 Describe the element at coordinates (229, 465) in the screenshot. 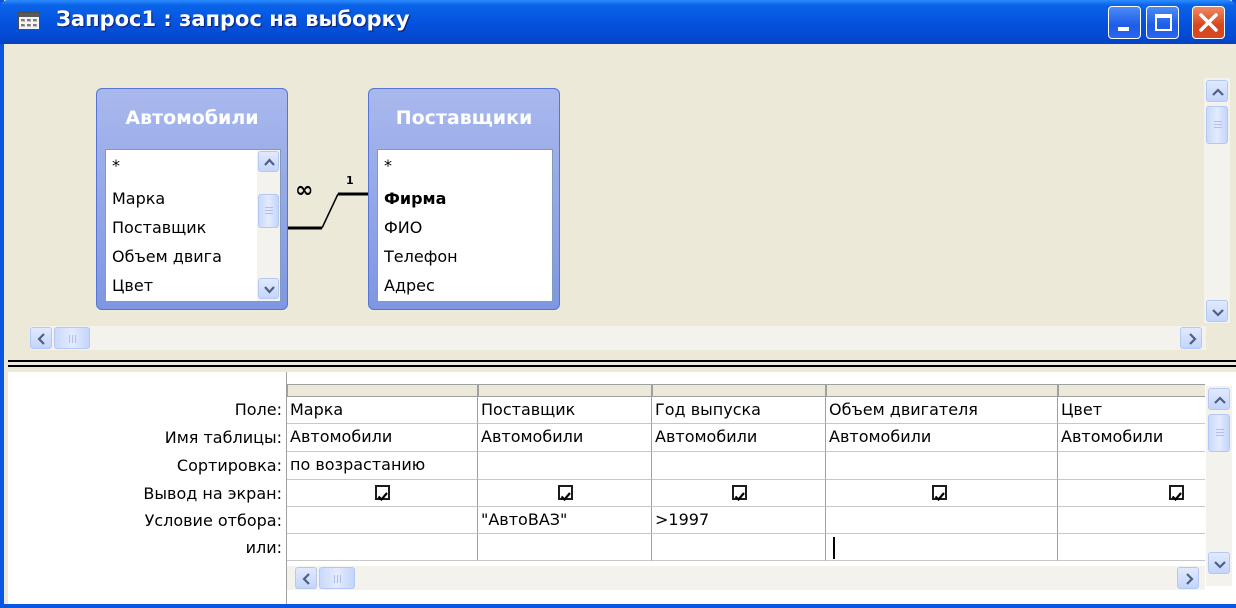

I see `row-label-sort: Сортировка:` at that location.